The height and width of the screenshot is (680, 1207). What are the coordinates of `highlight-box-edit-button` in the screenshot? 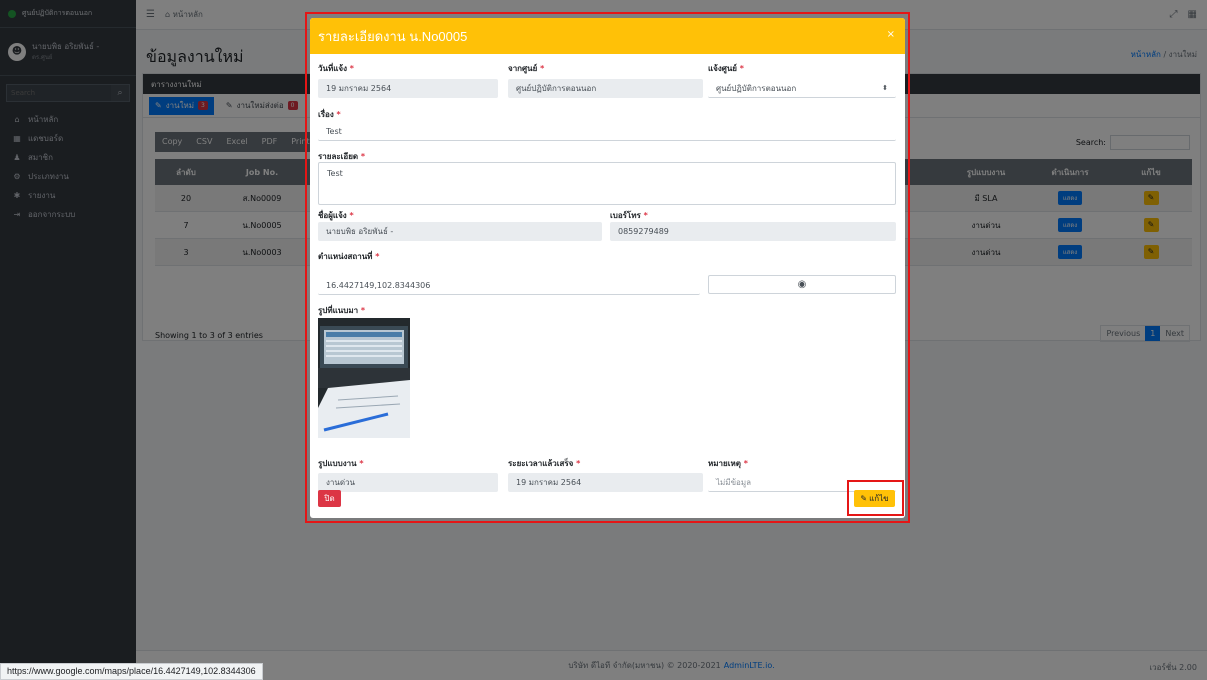 It's located at (875, 498).